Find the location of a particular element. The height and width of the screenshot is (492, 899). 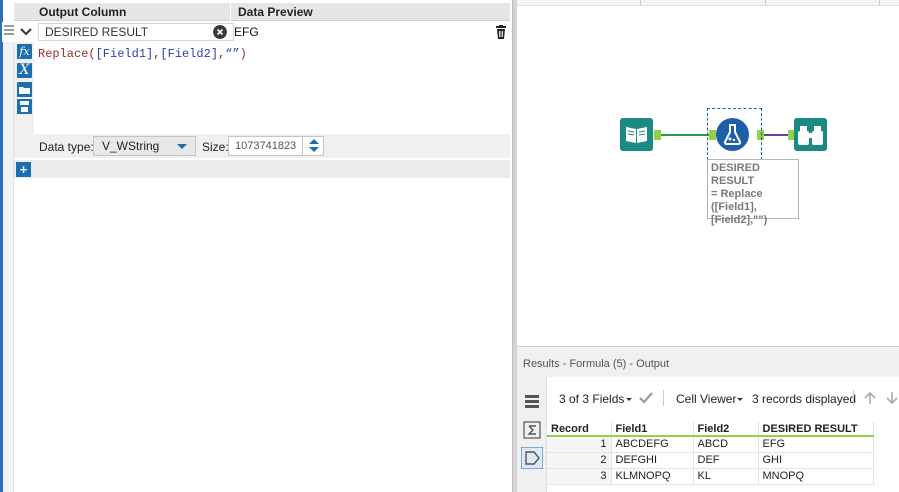

canvas-top-ruler is located at coordinates (708, 3).